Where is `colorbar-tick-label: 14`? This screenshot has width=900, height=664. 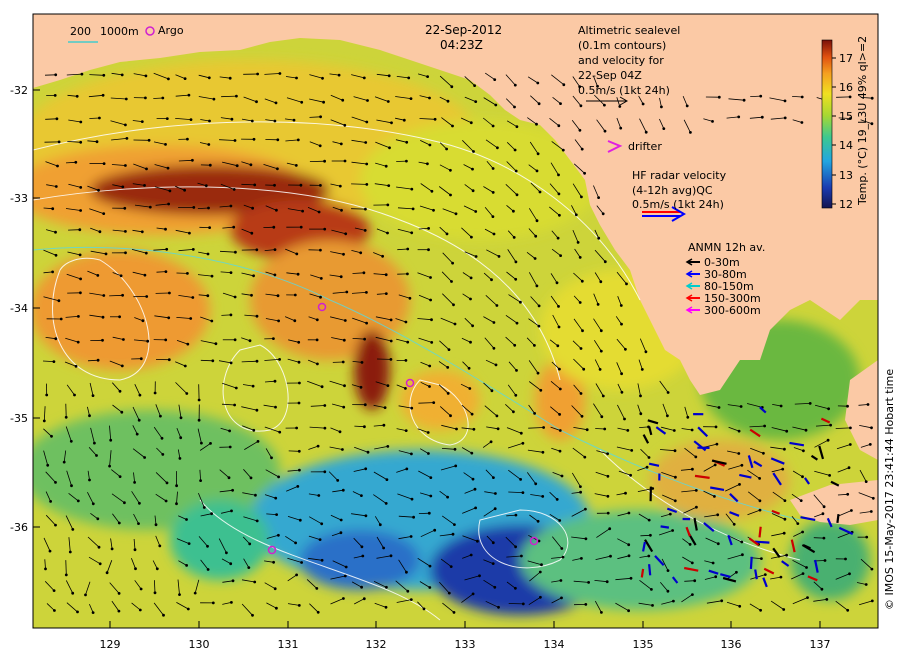
colorbar-tick-label: 14 is located at coordinates (846, 145).